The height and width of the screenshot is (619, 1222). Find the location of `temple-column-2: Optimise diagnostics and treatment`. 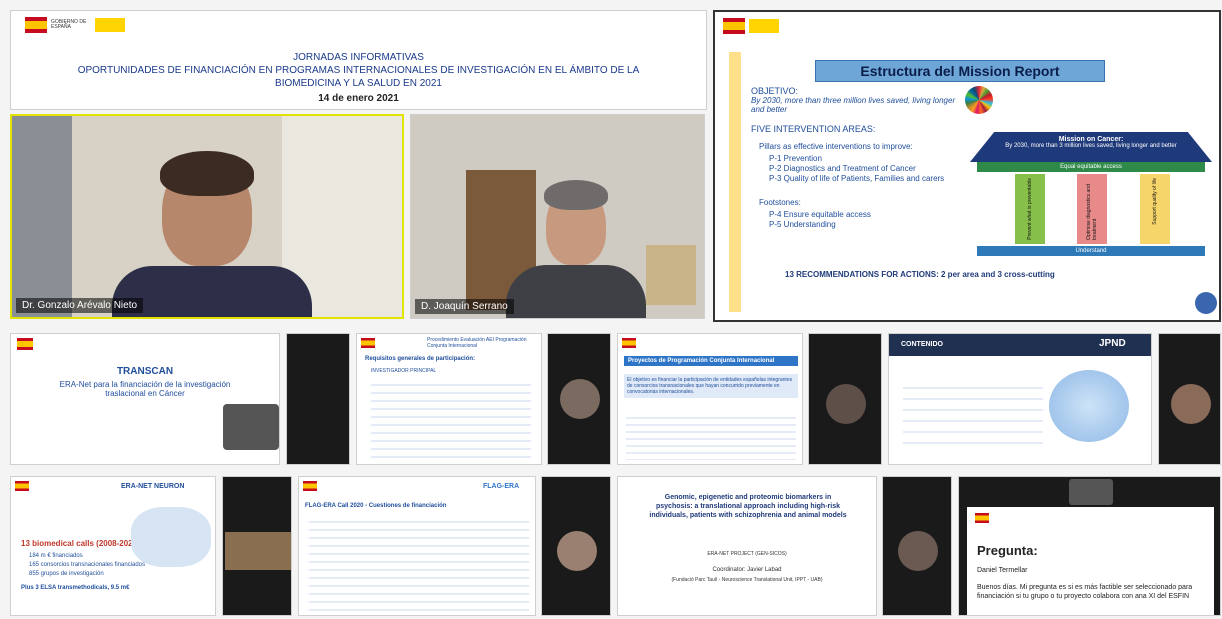

temple-column-2: Optimise diagnostics and treatment is located at coordinates (1092, 209).